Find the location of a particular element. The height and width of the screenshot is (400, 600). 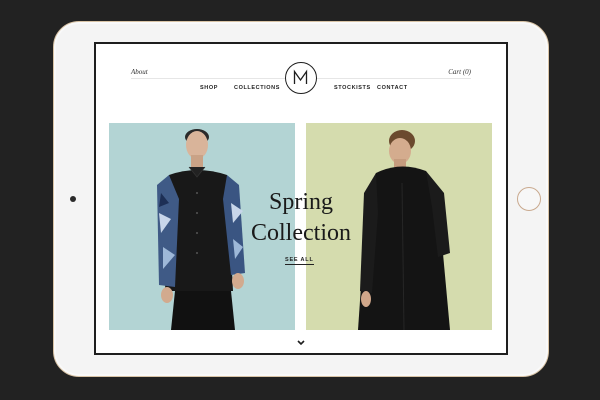

chevron-down-icon is located at coordinates (301, 343).